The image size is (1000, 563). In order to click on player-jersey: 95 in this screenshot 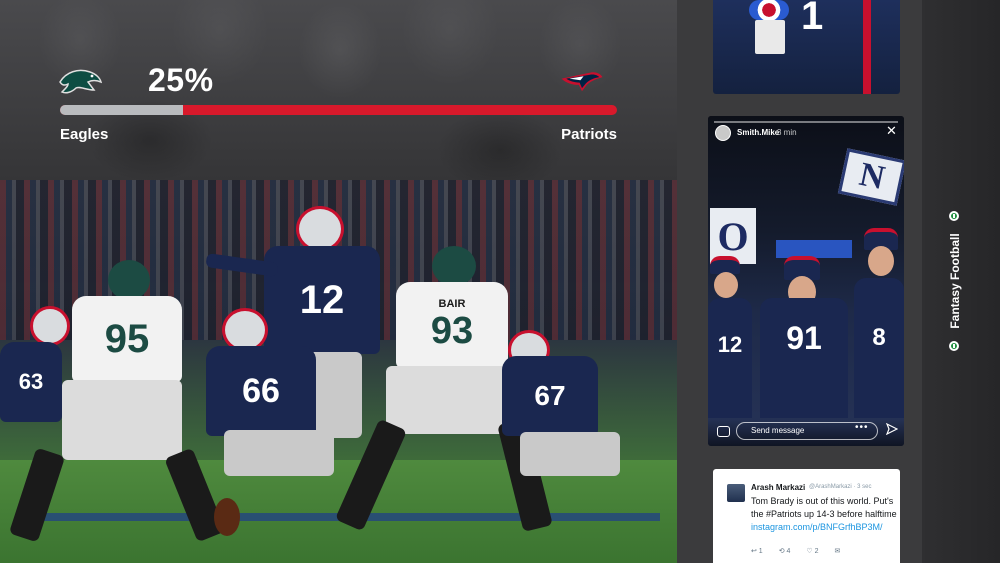, I will do `click(127, 339)`.